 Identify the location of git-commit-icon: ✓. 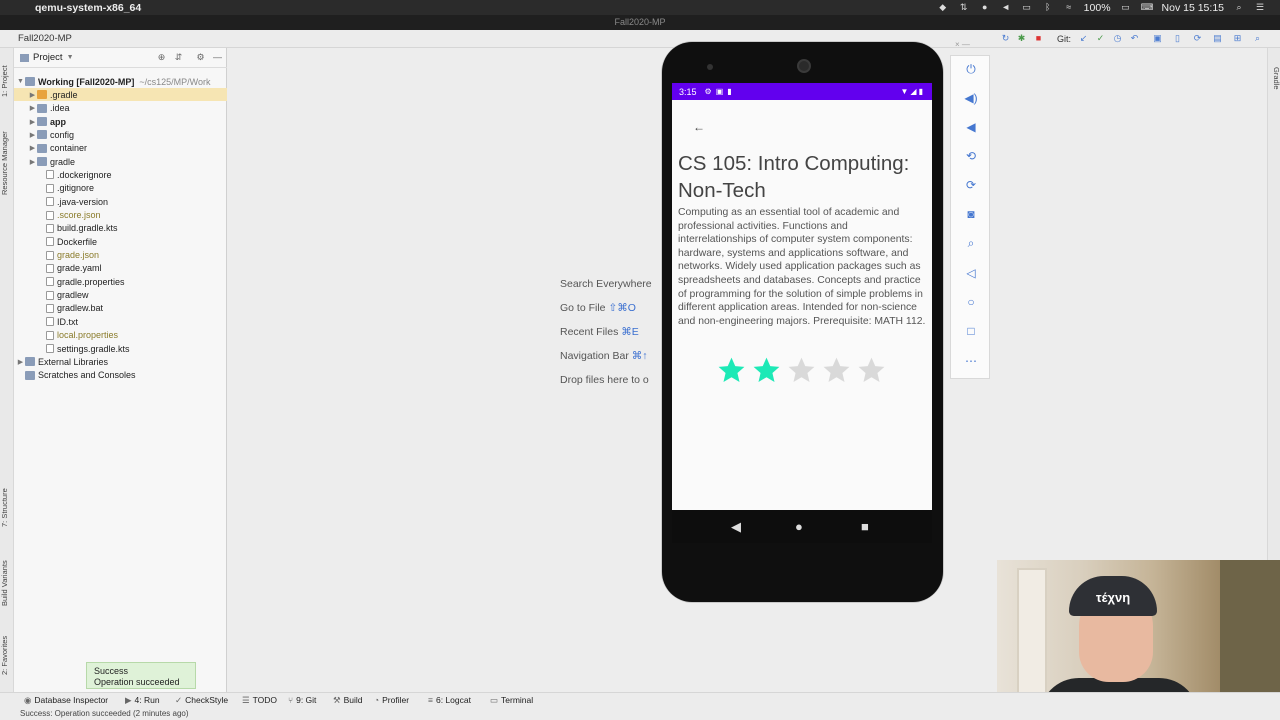
(1100, 38).